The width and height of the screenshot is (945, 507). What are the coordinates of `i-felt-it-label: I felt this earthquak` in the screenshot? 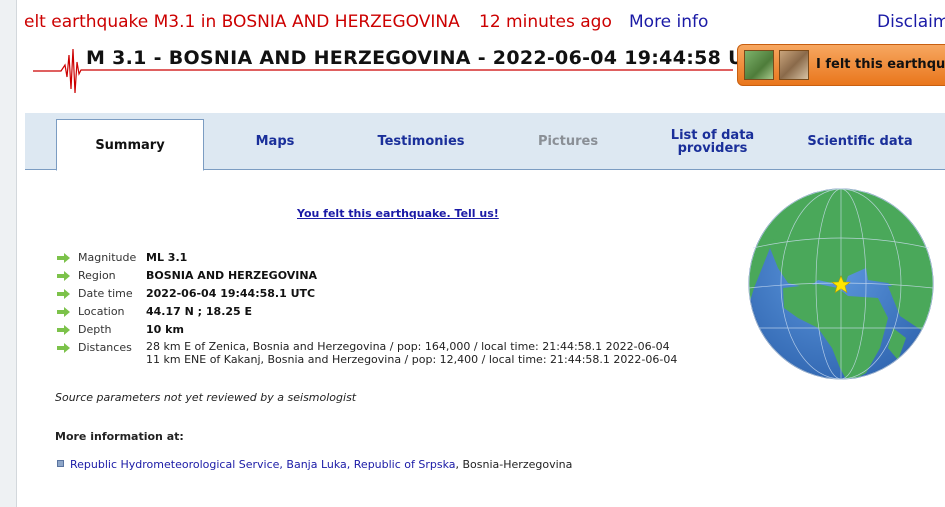 It's located at (880, 64).